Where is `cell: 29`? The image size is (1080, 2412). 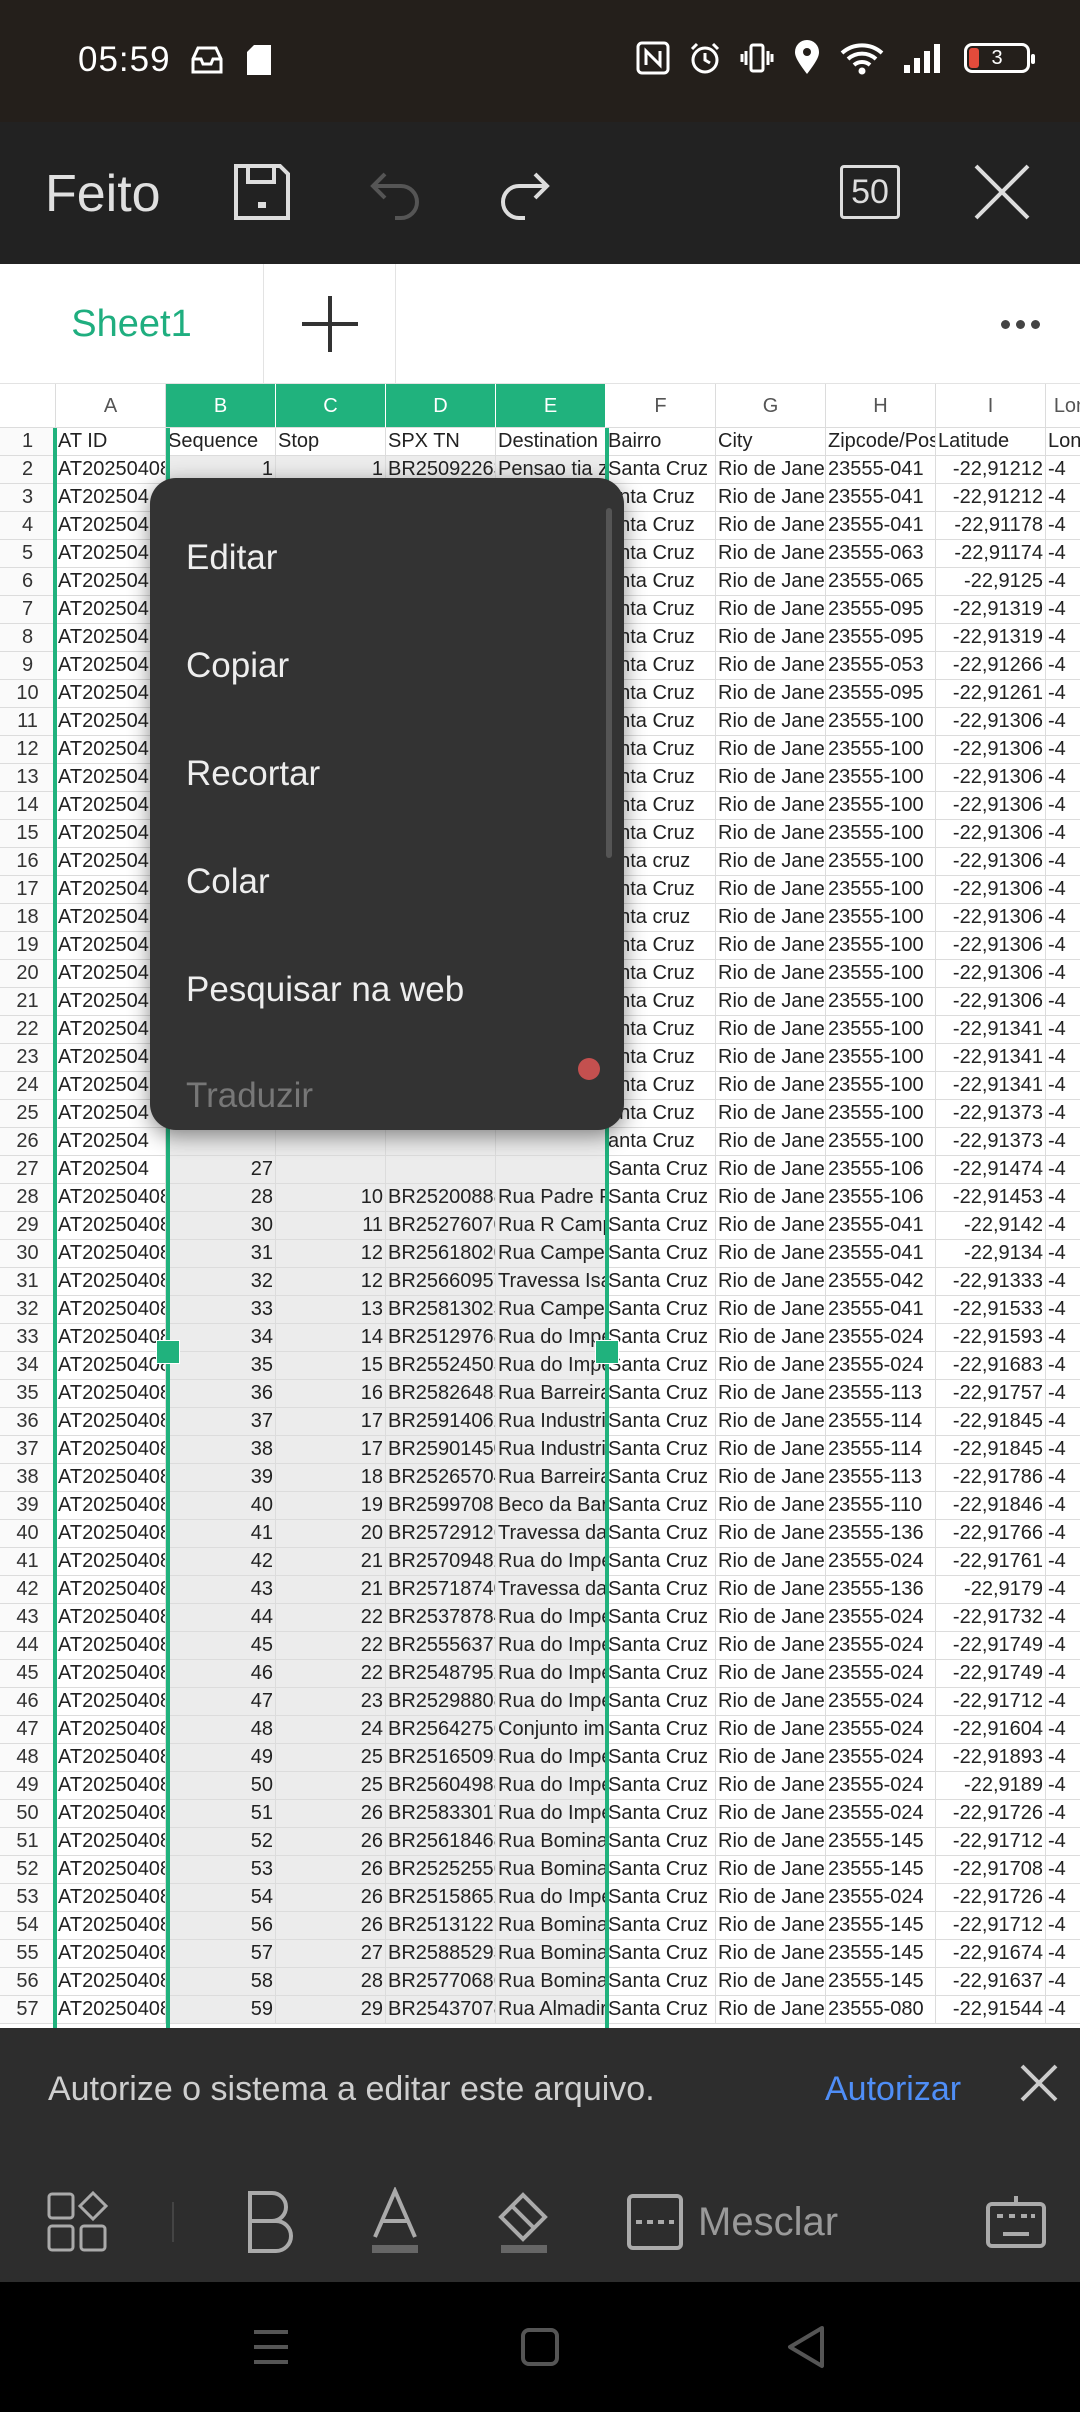 cell: 29 is located at coordinates (331, 2010).